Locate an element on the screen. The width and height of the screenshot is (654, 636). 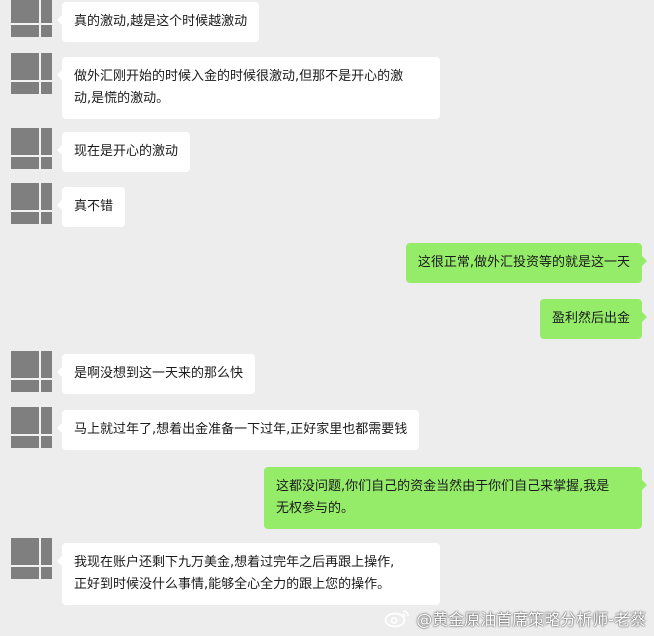
incoming-message-bubble: 做外汇刚开始的时候入金的时候很激动,但那不是开心的激 动,是慌的激动。 is located at coordinates (248, 88).